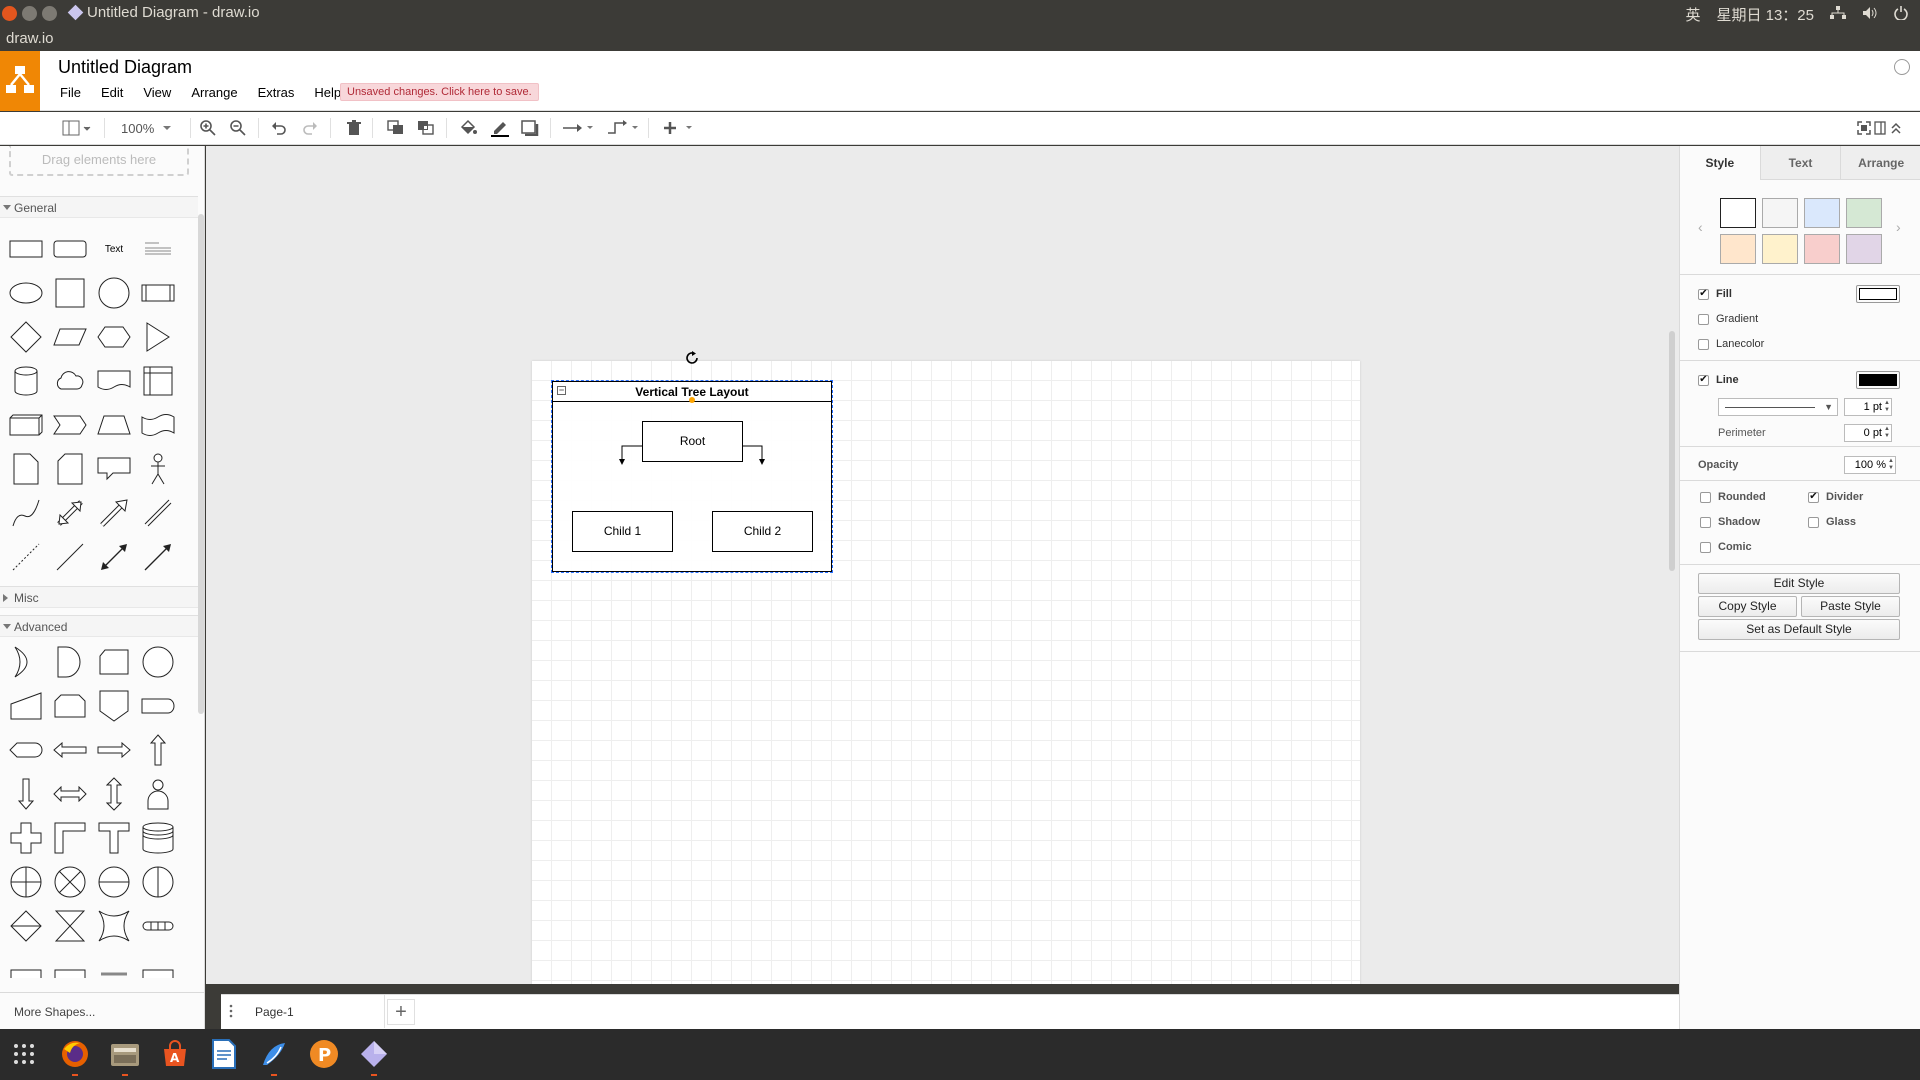  I want to click on zoom-out-icon, so click(238, 128).